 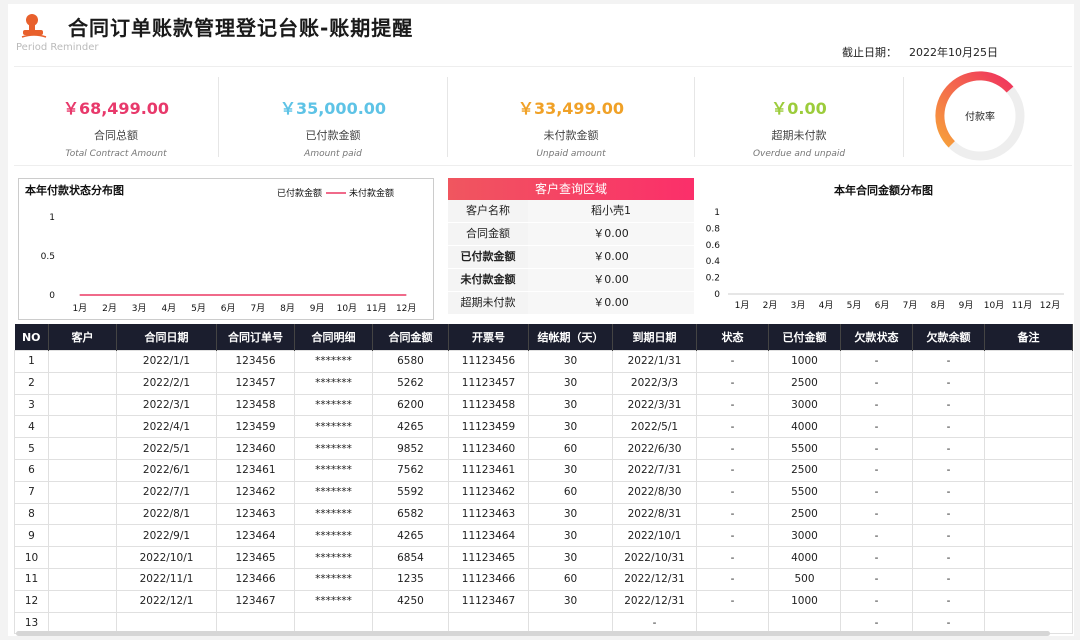 What do you see at coordinates (31, 427) in the screenshot?
I see `table-cell: 4` at bounding box center [31, 427].